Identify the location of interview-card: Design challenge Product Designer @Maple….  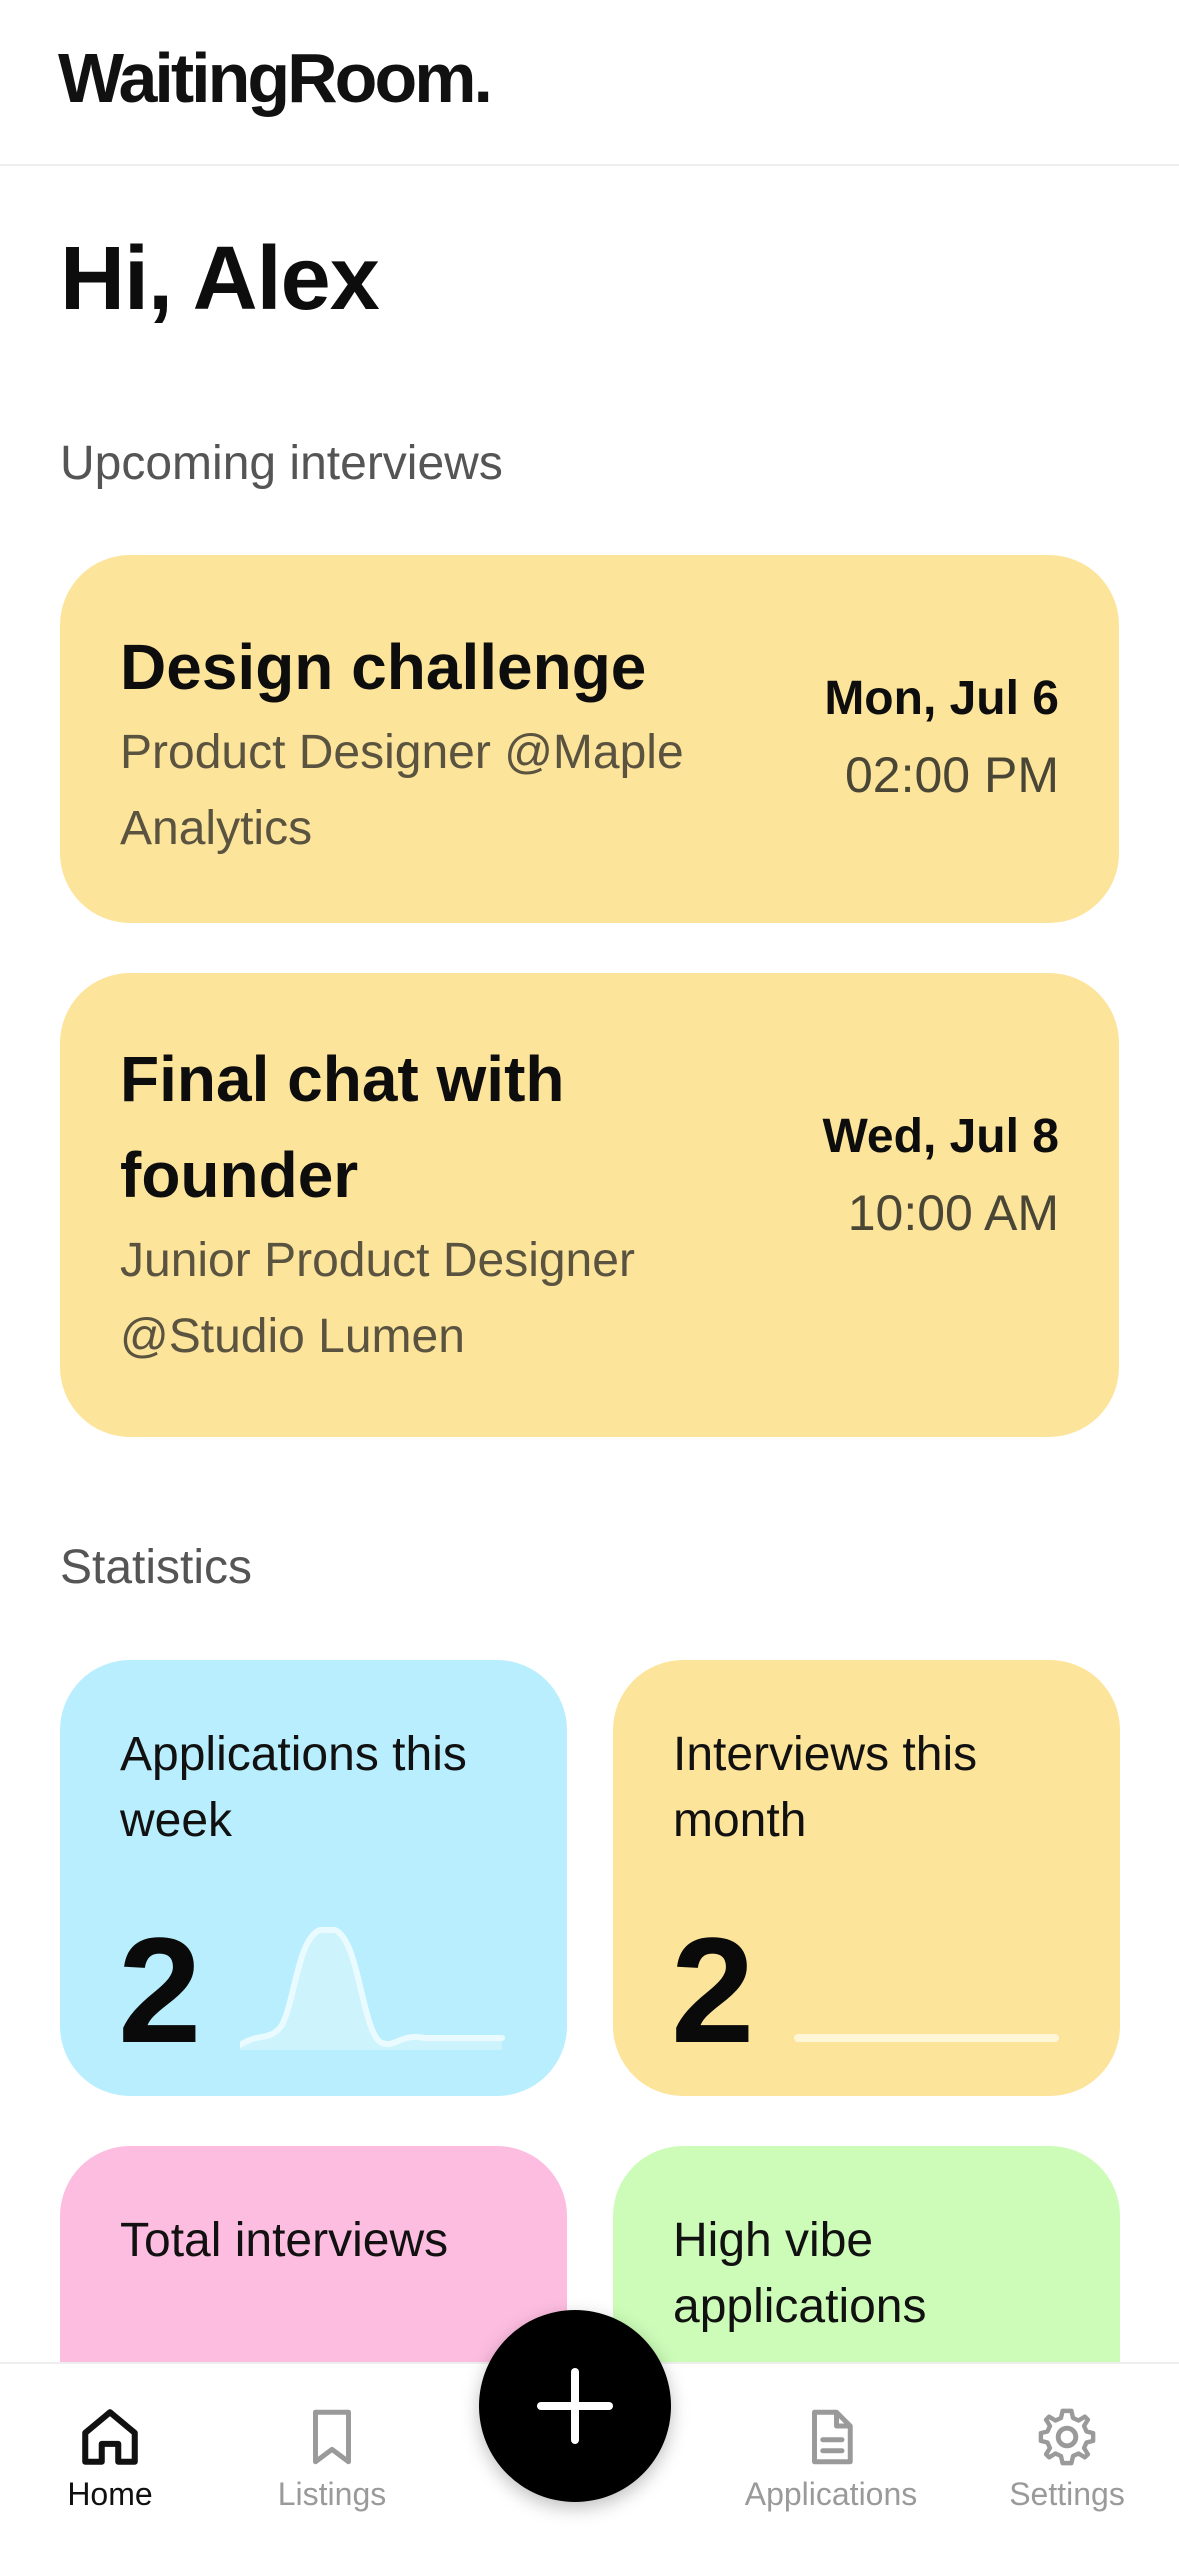
(589, 739).